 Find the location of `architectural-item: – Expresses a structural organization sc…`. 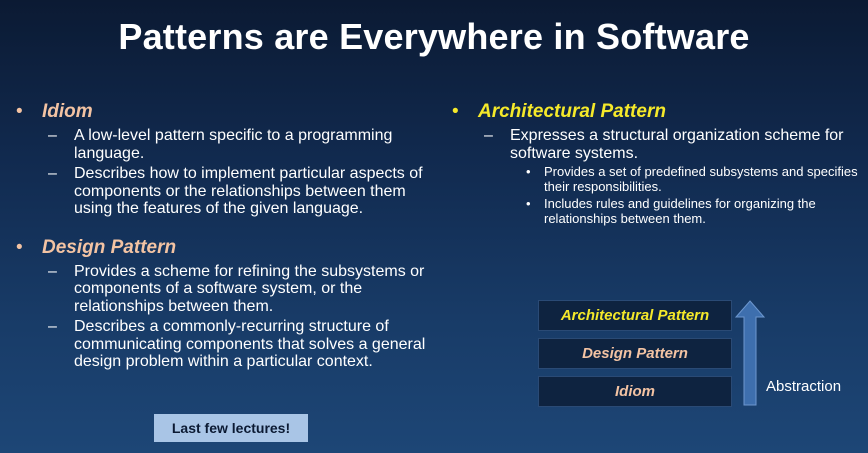

architectural-item: – Expresses a structural organization sc… is located at coordinates (657, 144).